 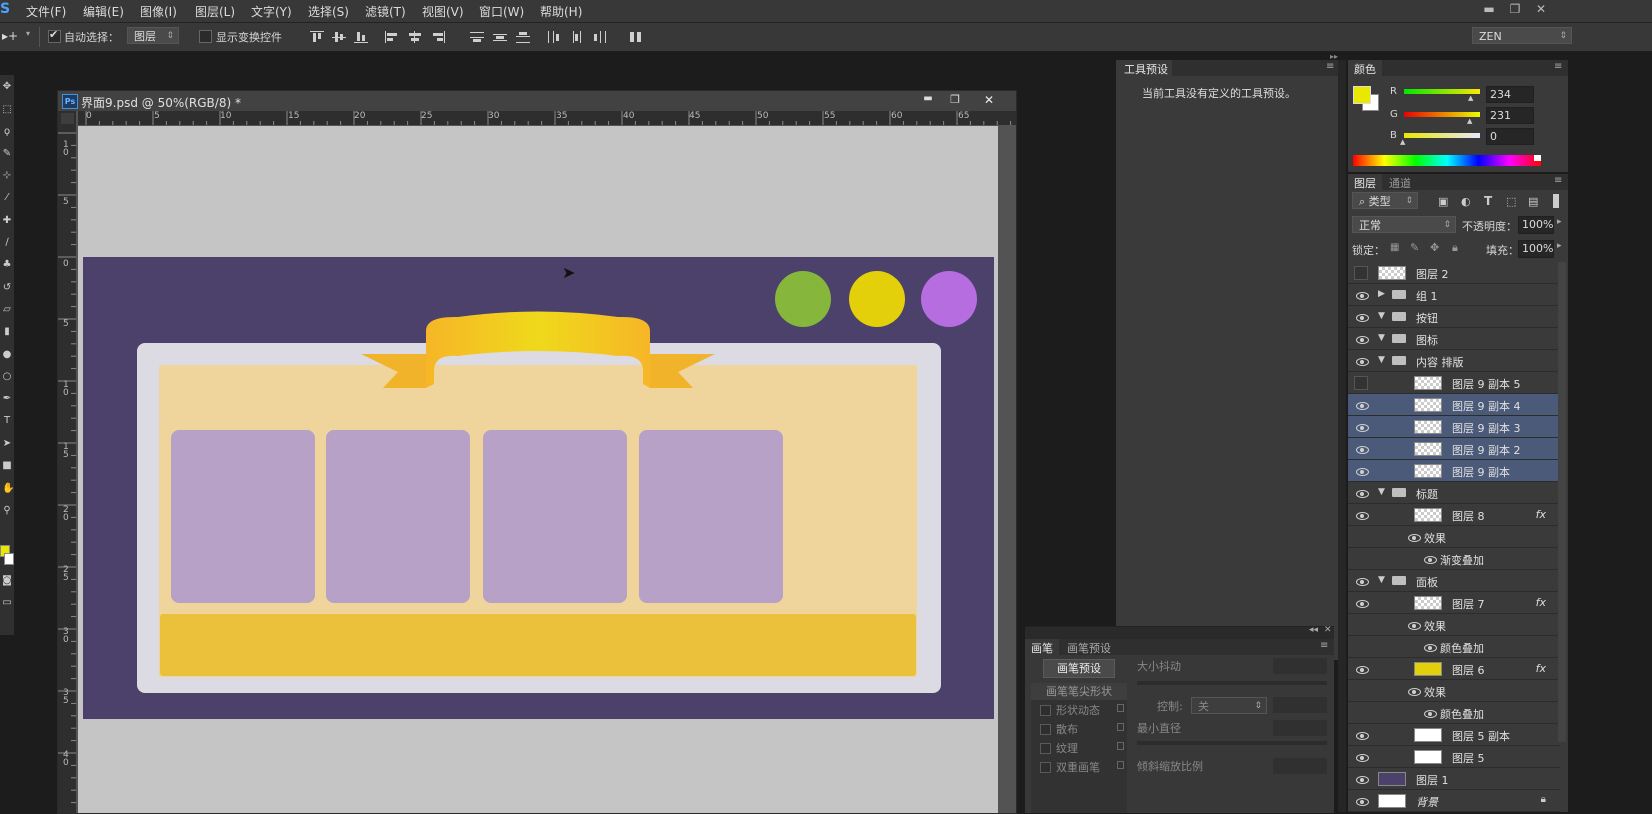 What do you see at coordinates (500, 37) in the screenshot?
I see `distribute-vertical-centers-icon` at bounding box center [500, 37].